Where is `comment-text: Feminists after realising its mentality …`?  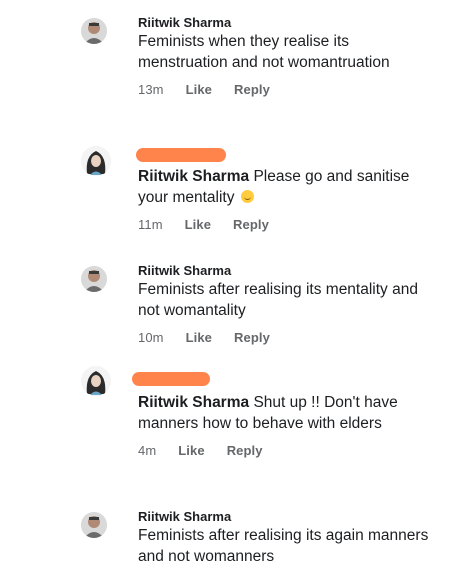
comment-text: Feminists after realising its mentality … is located at coordinates (278, 300).